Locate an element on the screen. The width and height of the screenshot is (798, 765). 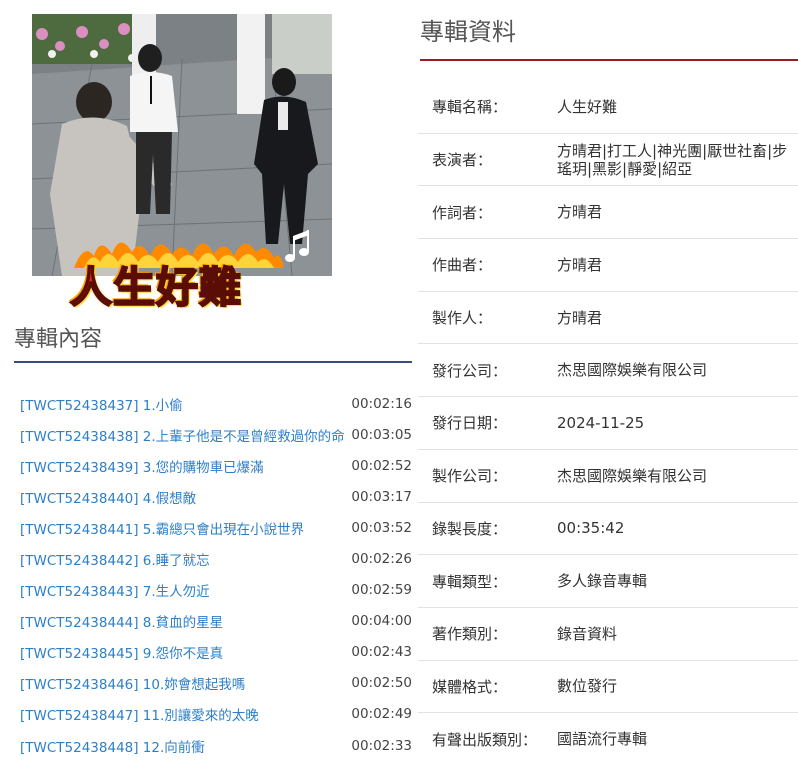
info-value: 國語流行專輯 is located at coordinates (602, 739).